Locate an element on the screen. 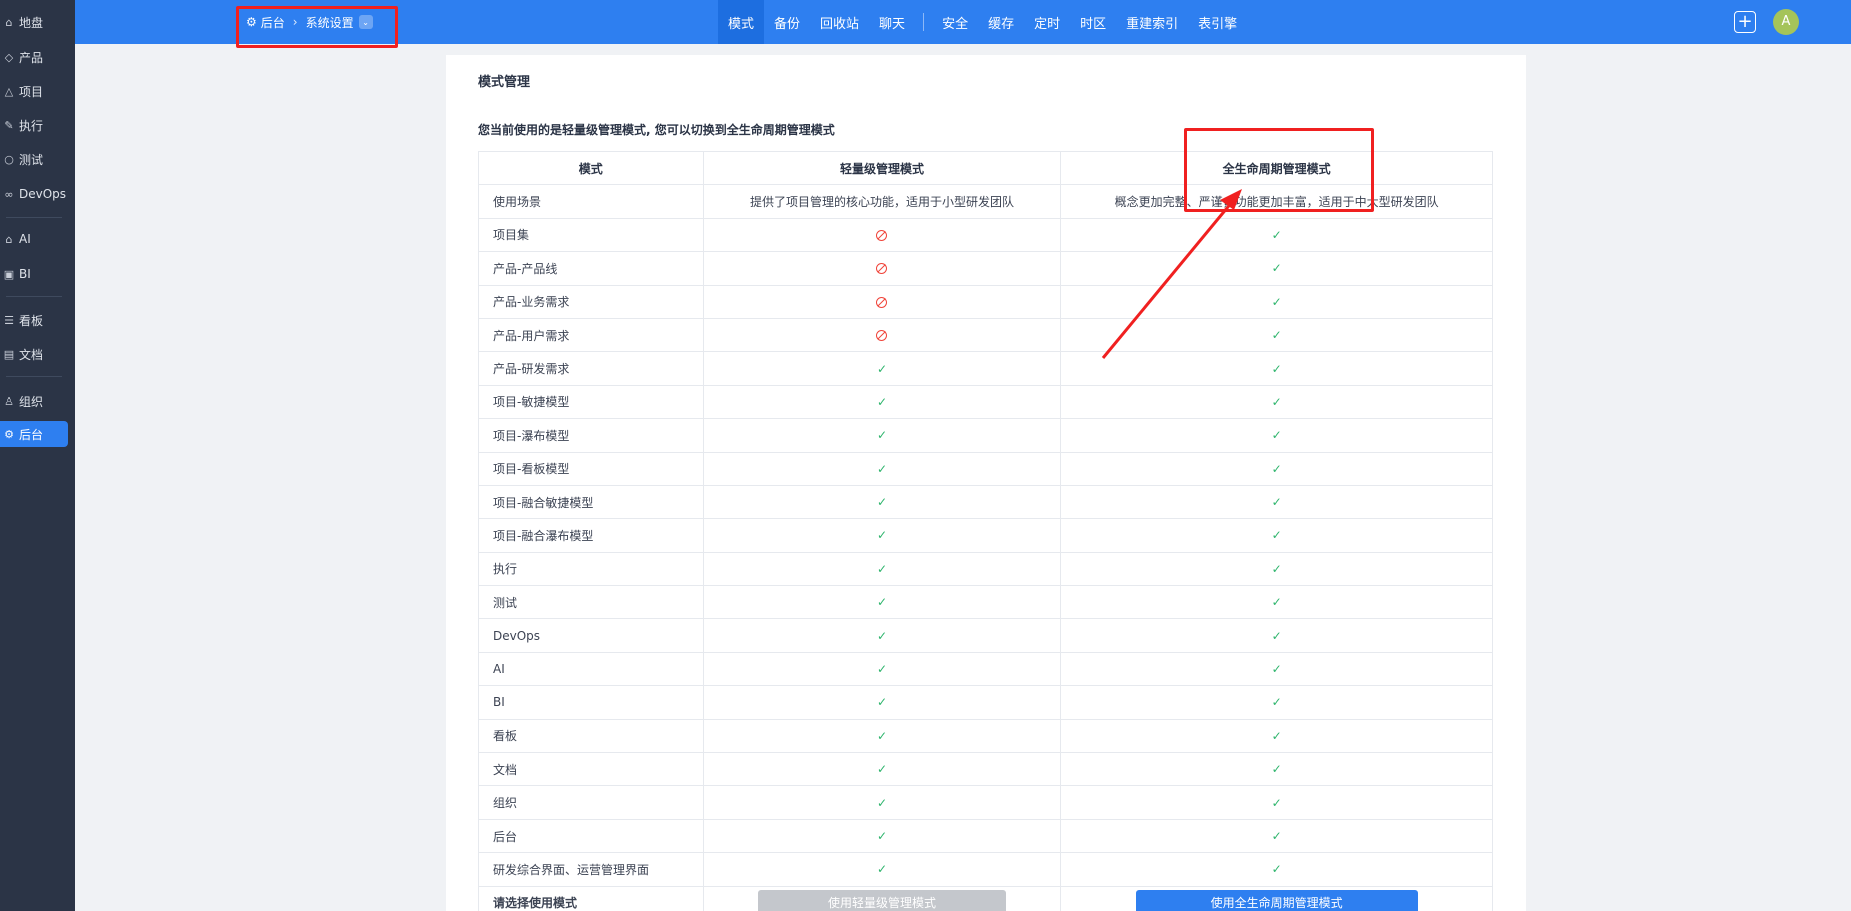 Image resolution: width=1851 pixels, height=911 pixels. sidebar-item-home: ⌂ 地盘 is located at coordinates (34, 22).